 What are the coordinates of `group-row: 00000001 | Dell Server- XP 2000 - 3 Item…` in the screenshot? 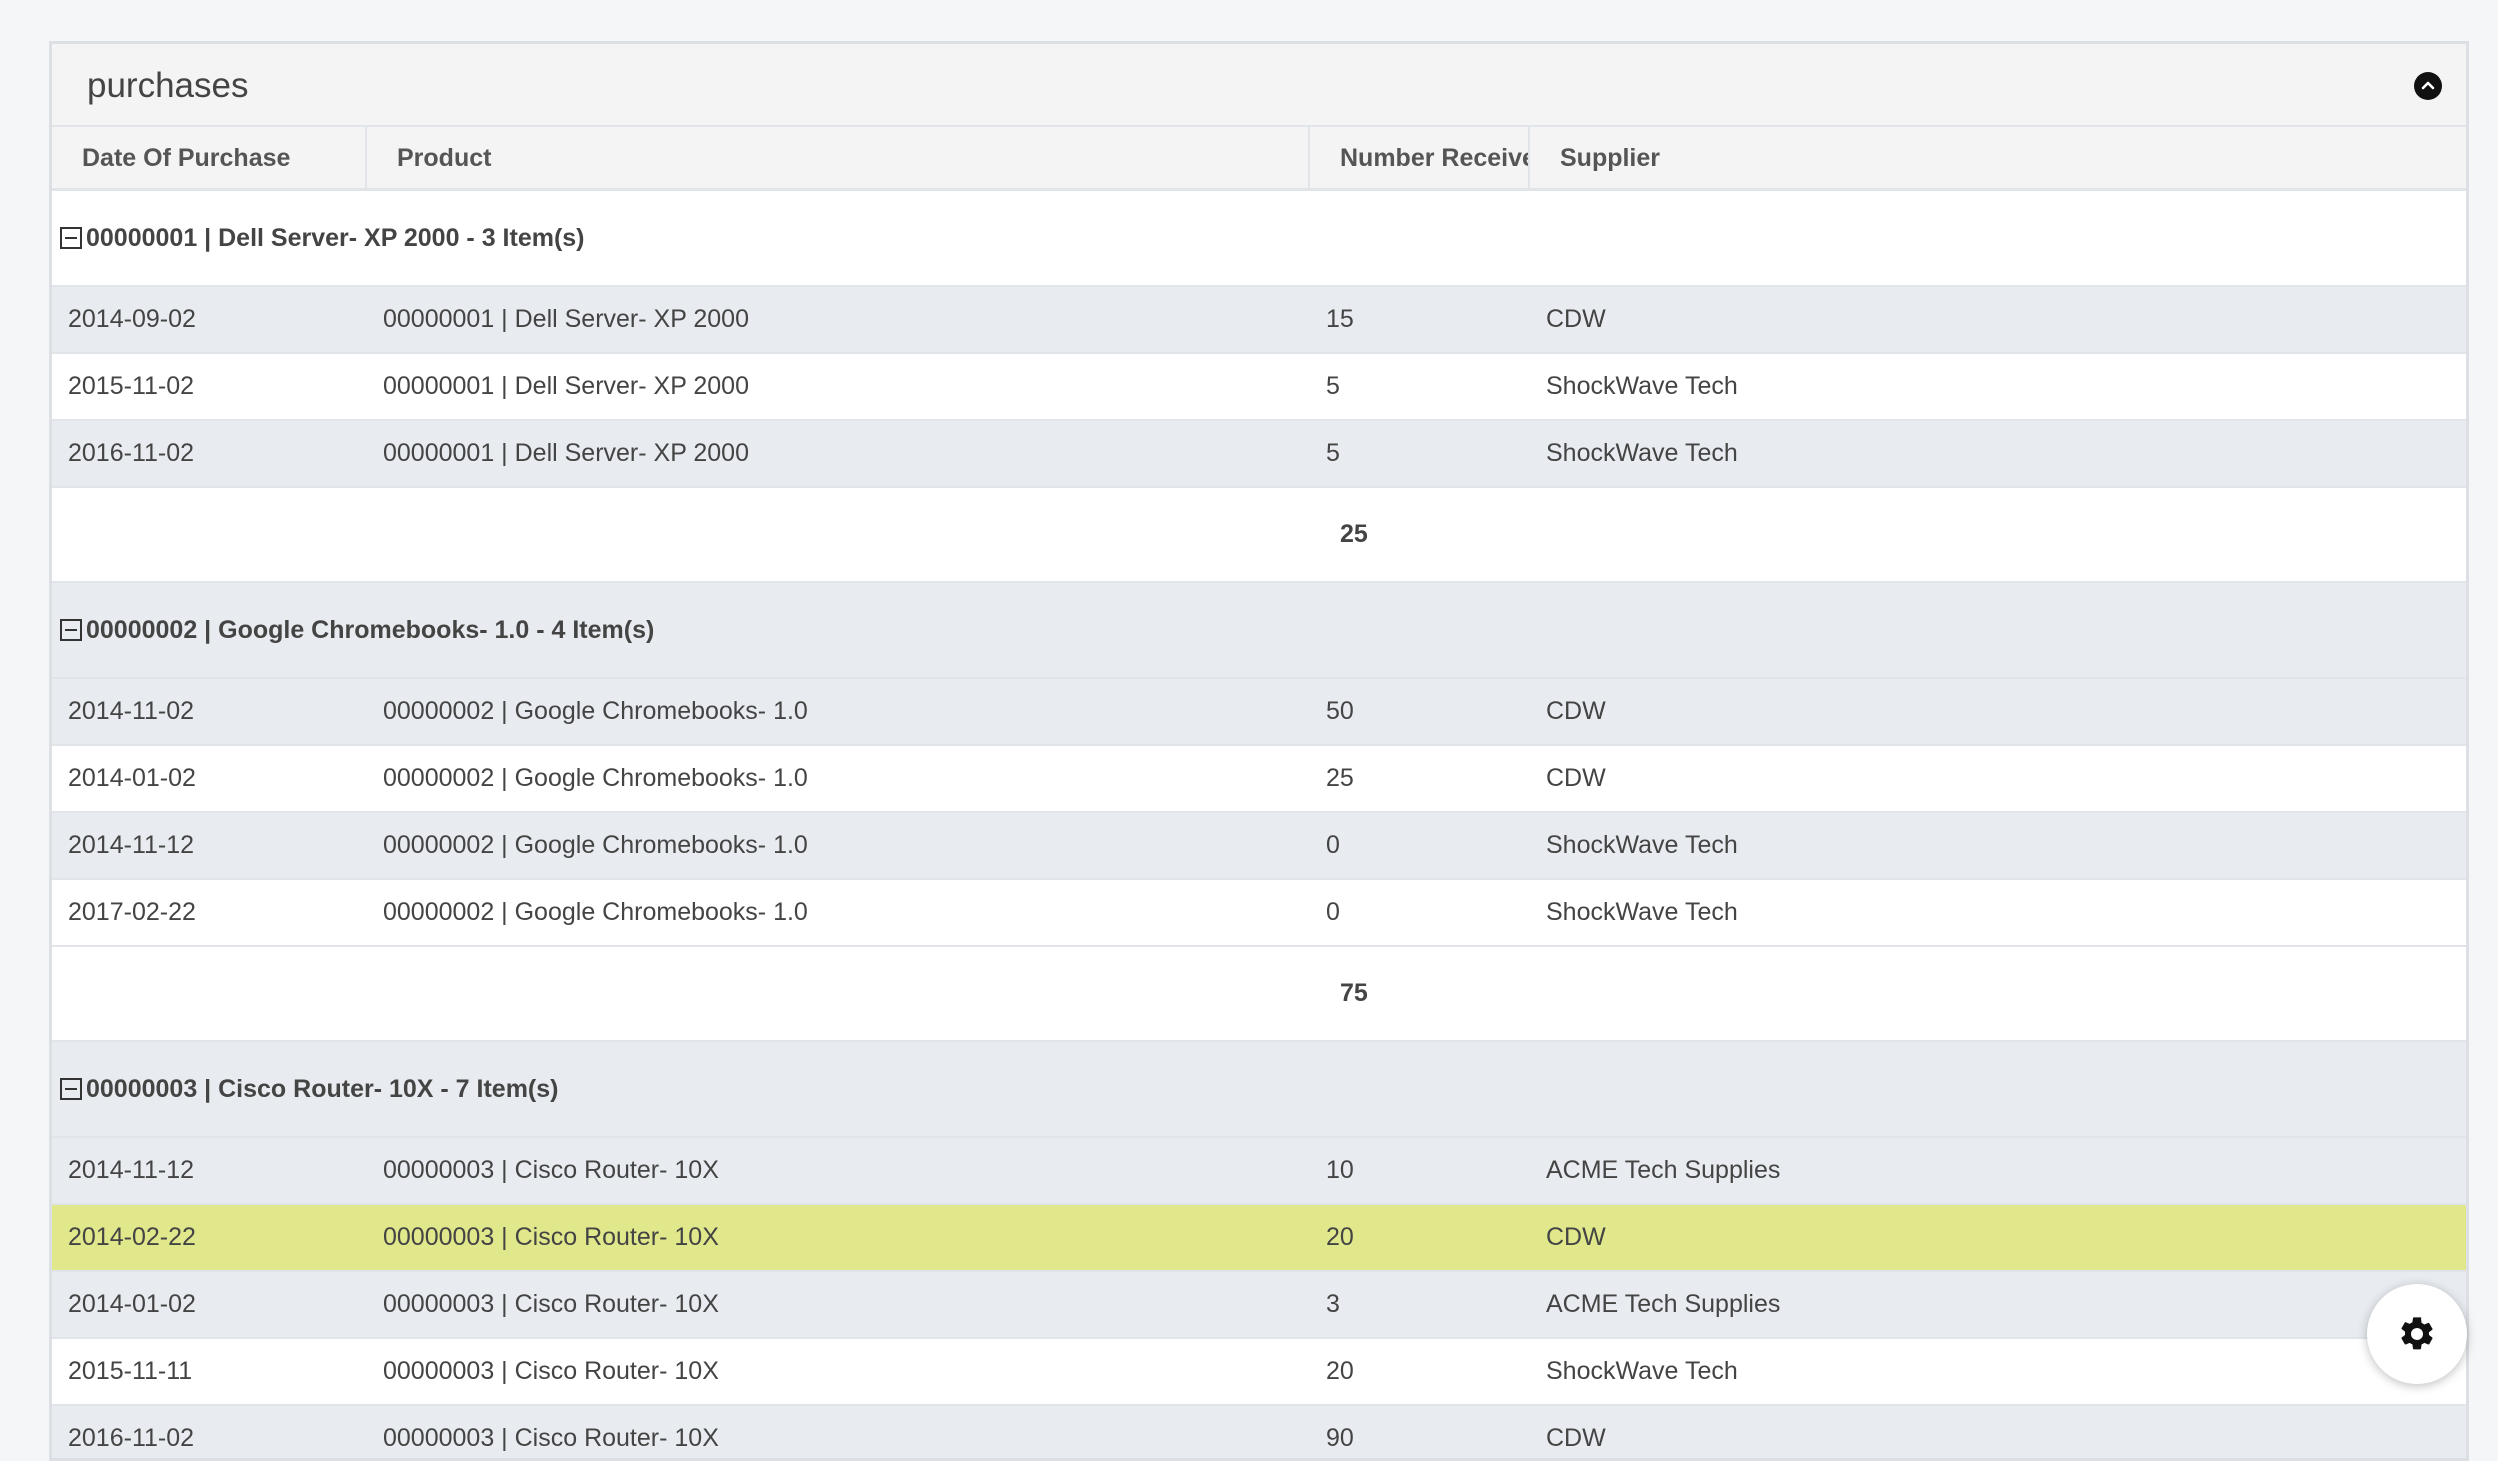 It's located at (1259, 239).